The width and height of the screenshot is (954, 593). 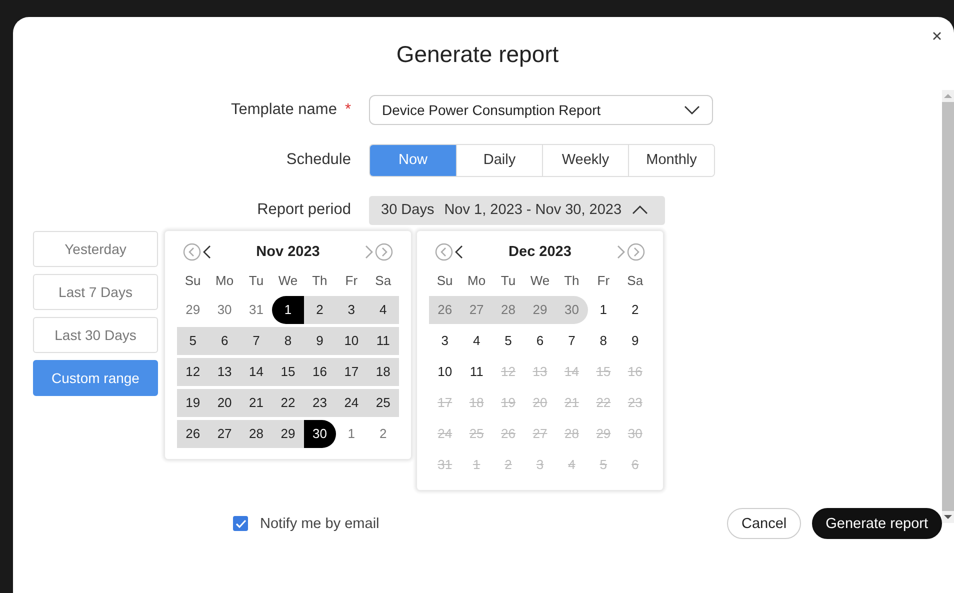 What do you see at coordinates (256, 310) in the screenshot?
I see `calendar-day: 31` at bounding box center [256, 310].